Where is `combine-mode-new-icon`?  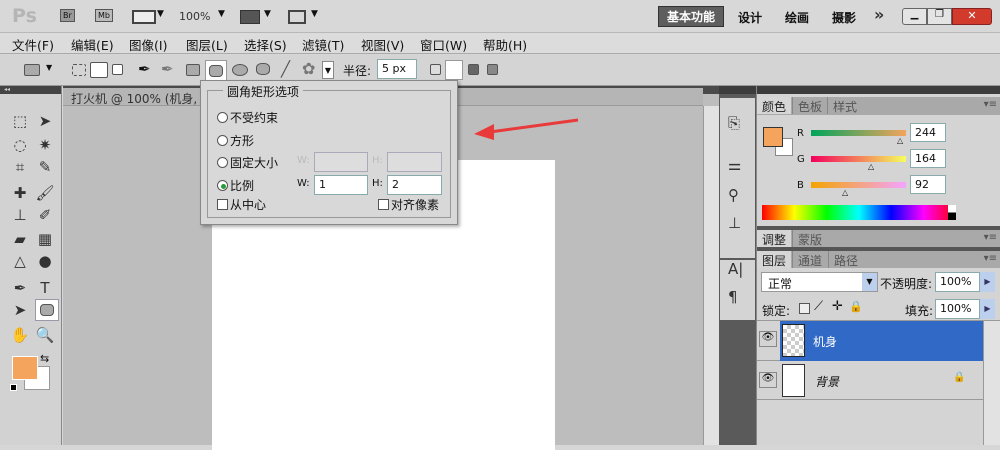 combine-mode-new-icon is located at coordinates (435, 69).